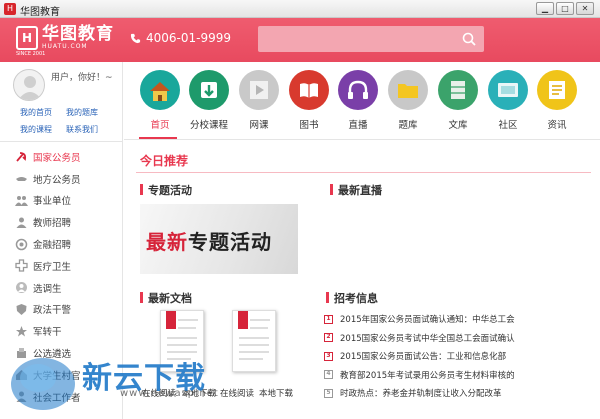  Describe the element at coordinates (61, 331) in the screenshot. I see `sidebar-item-military-transfer: 军转干` at that location.